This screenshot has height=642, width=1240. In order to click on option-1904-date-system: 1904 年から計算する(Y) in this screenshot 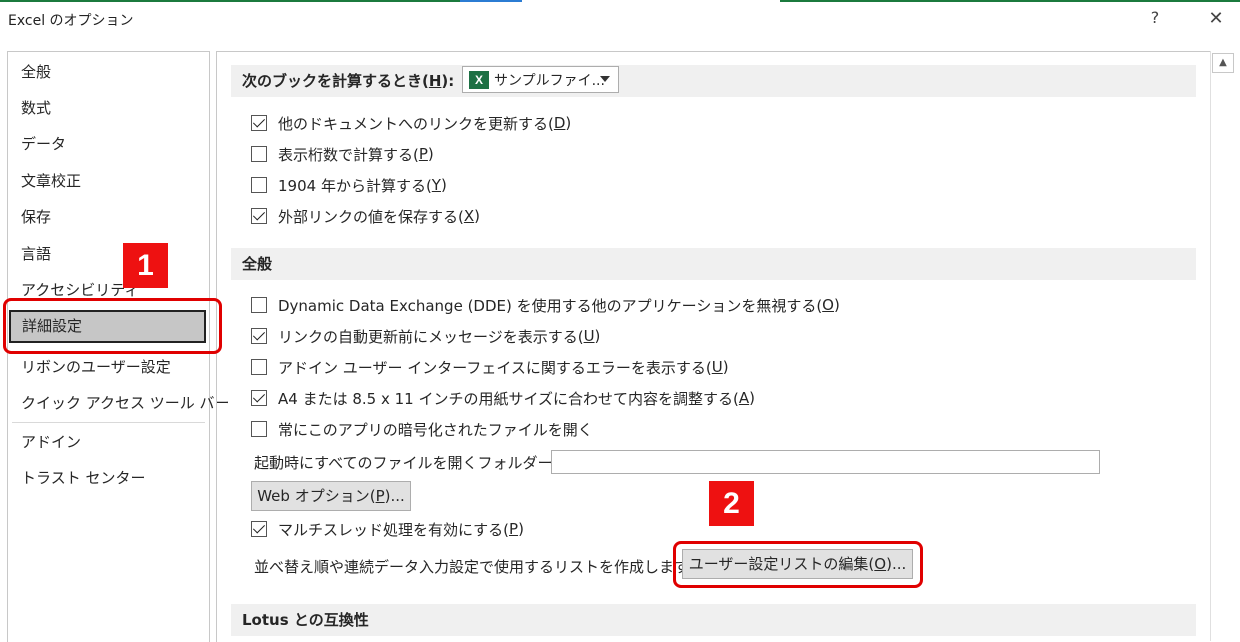, I will do `click(349, 185)`.